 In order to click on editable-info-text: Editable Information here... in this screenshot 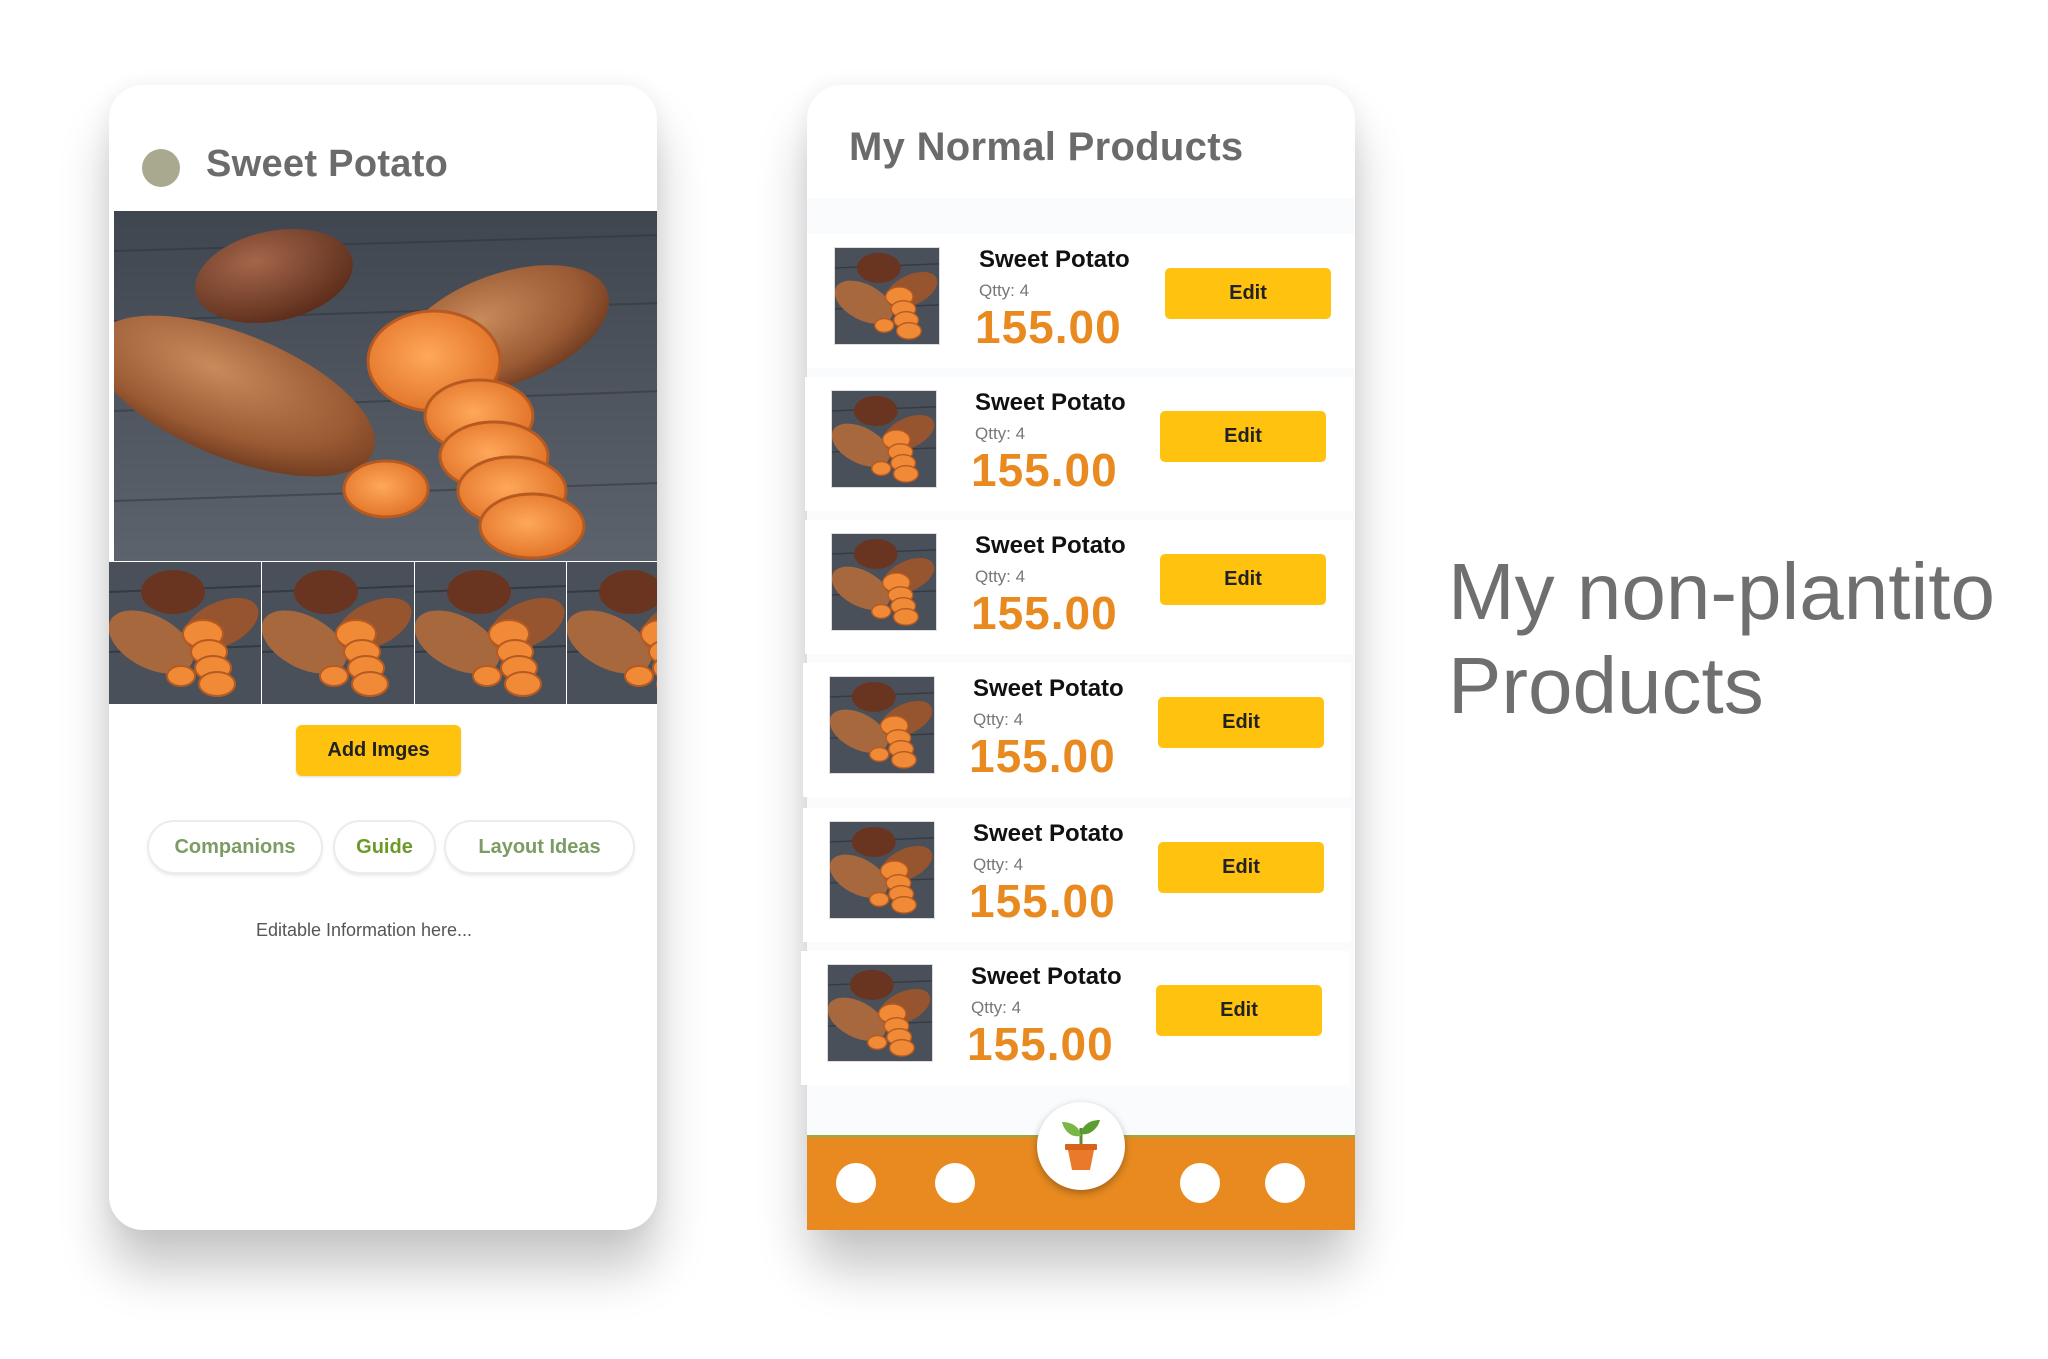, I will do `click(364, 930)`.